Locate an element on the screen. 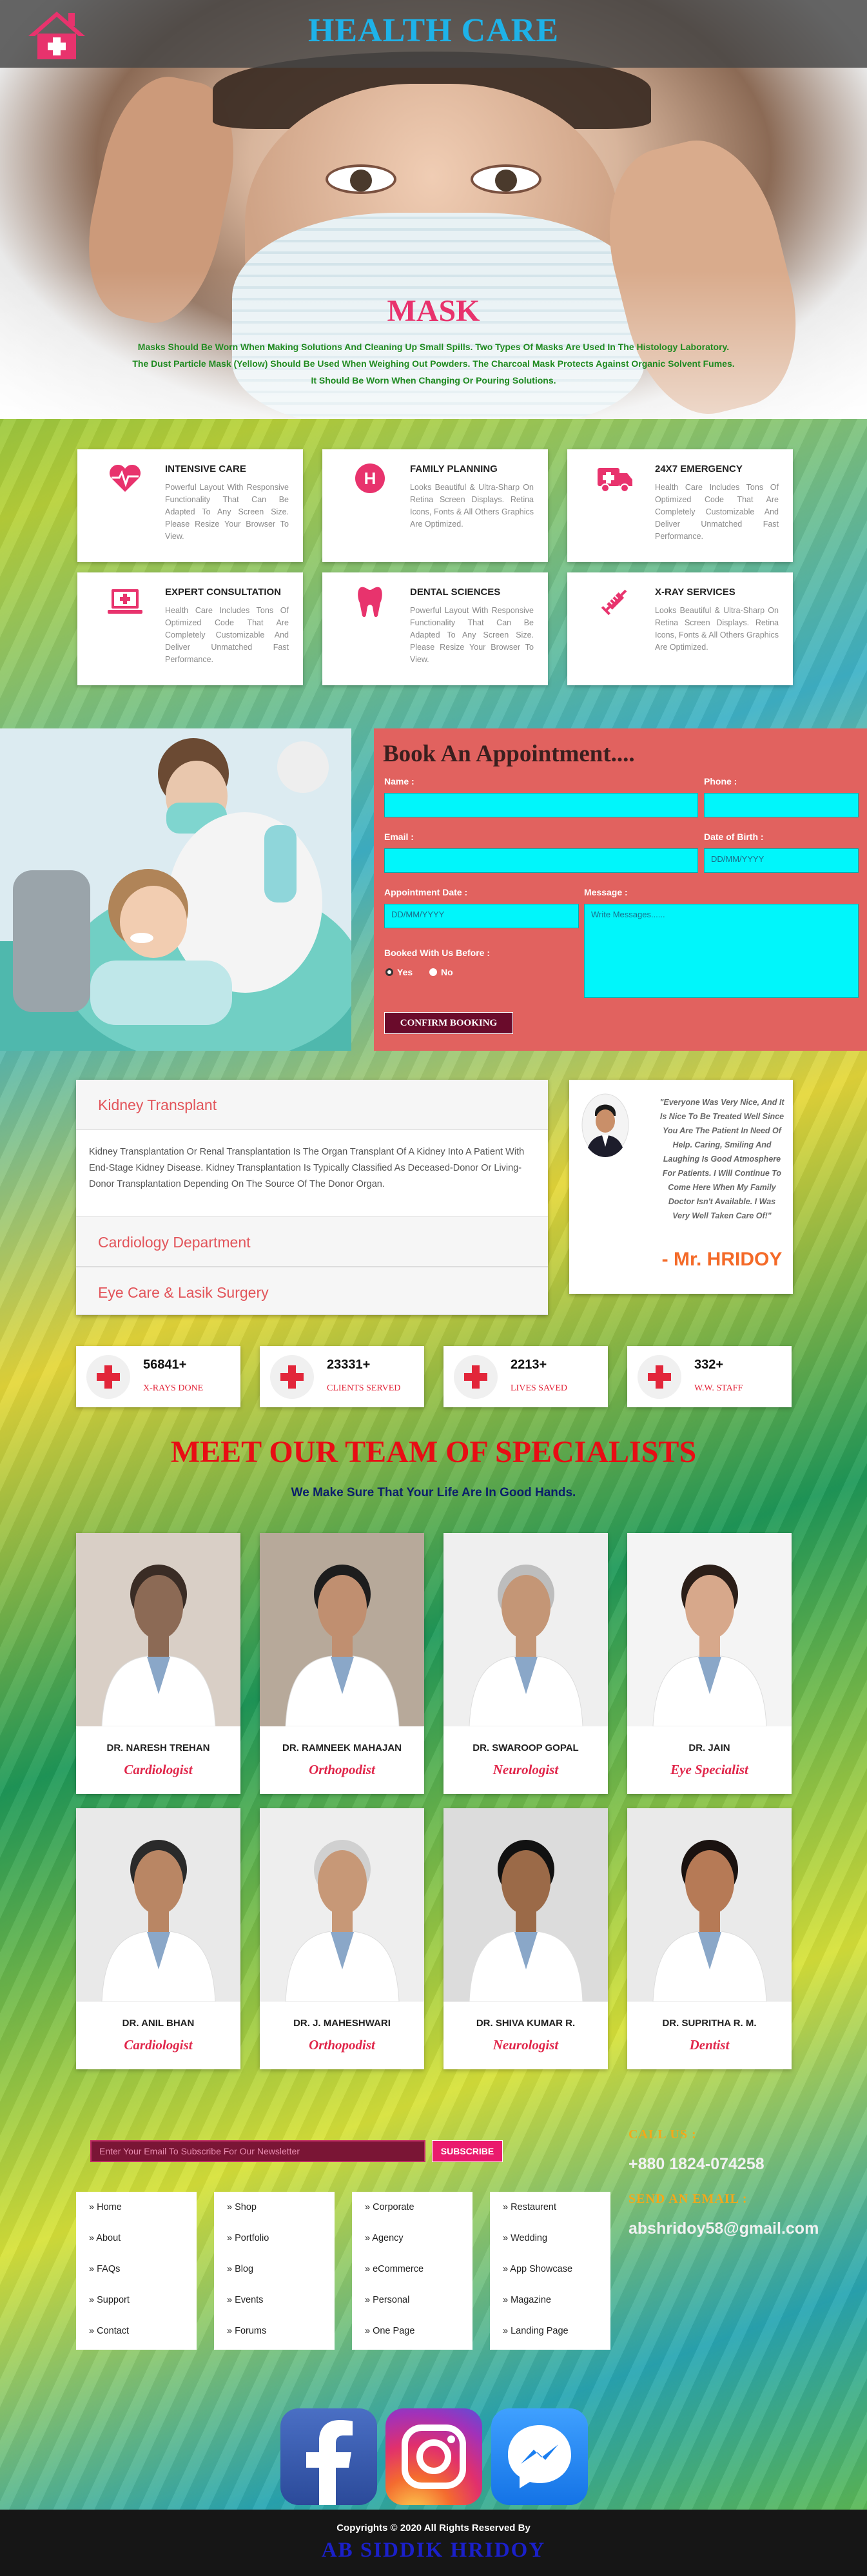 This screenshot has height=2576, width=867. service-title: EXPERT CONSULTATION is located at coordinates (223, 592).